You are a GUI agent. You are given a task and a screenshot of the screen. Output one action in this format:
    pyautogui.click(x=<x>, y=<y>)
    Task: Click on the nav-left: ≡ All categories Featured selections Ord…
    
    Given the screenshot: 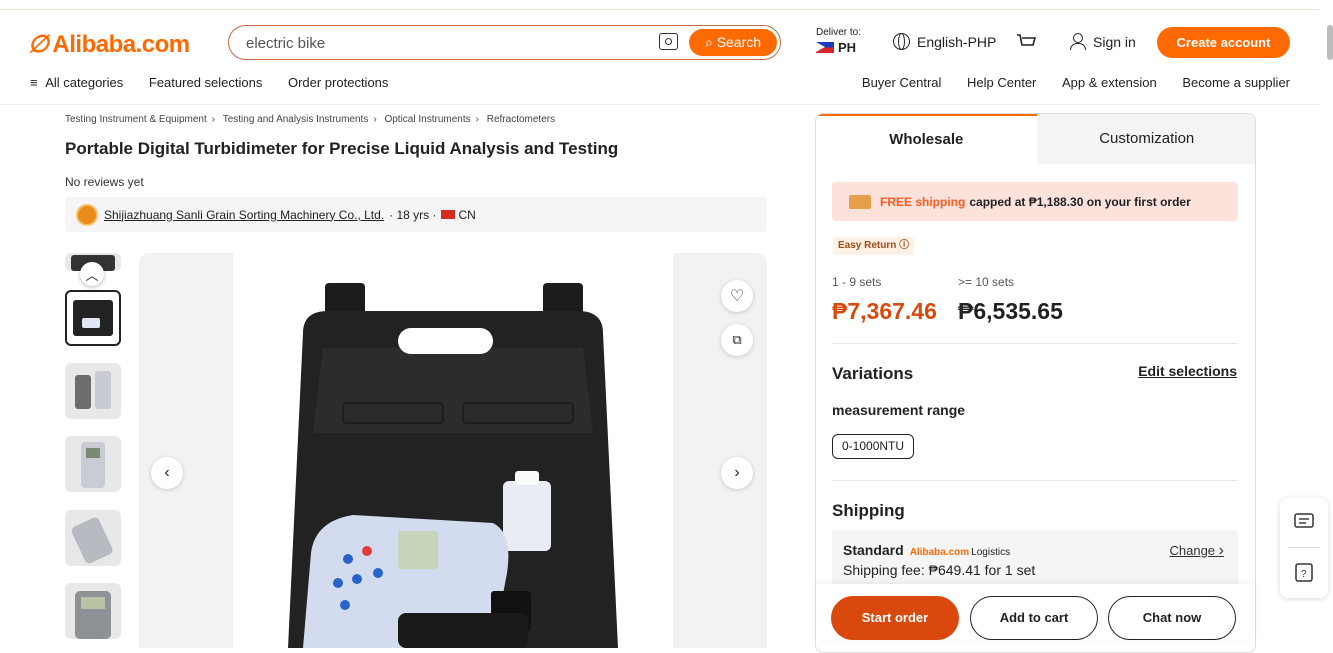 What is the action you would take?
    pyautogui.click(x=220, y=82)
    